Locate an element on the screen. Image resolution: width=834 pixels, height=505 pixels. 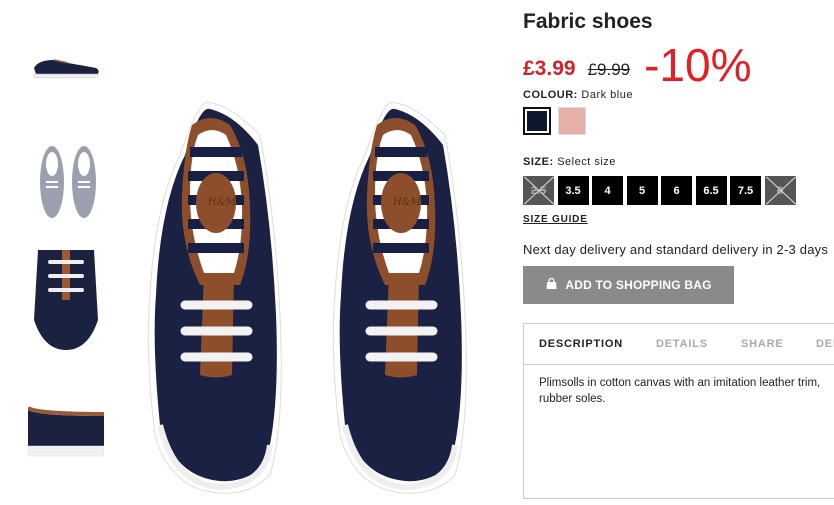
size-options: 2.5 3.5 4 5 6 6.5 7.5 8 is located at coordinates (661, 190).